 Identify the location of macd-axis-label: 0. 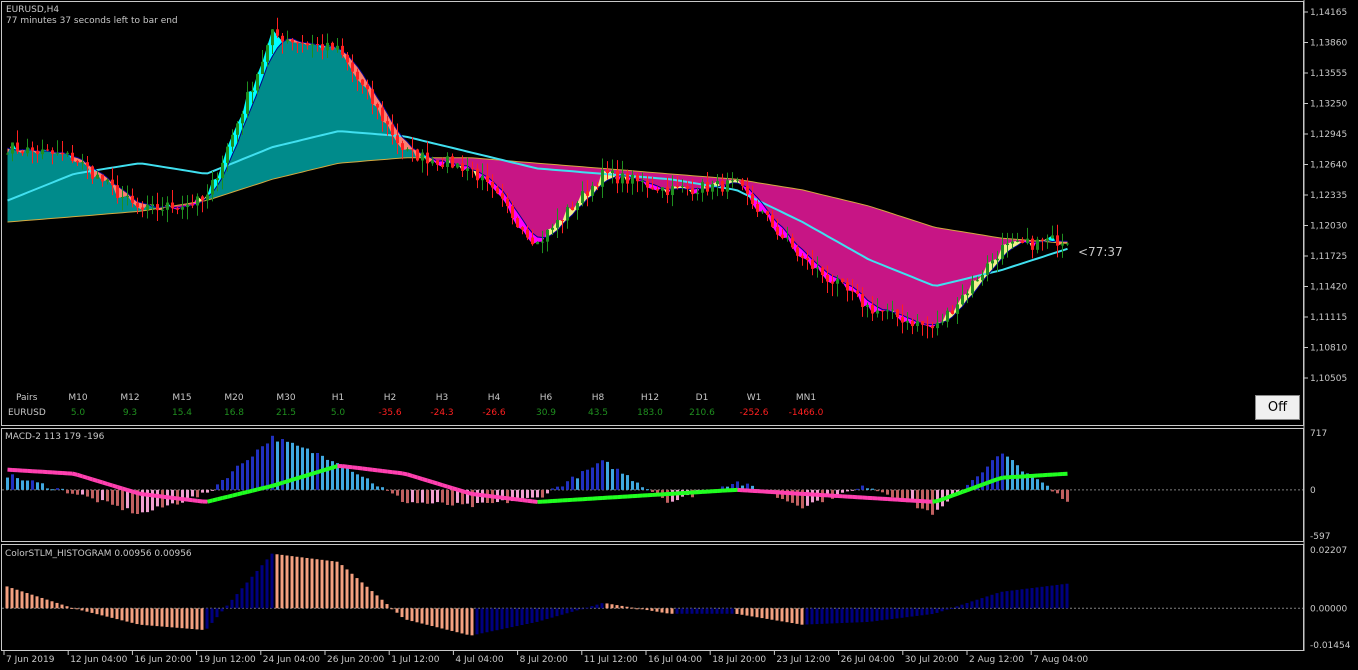
(1313, 491).